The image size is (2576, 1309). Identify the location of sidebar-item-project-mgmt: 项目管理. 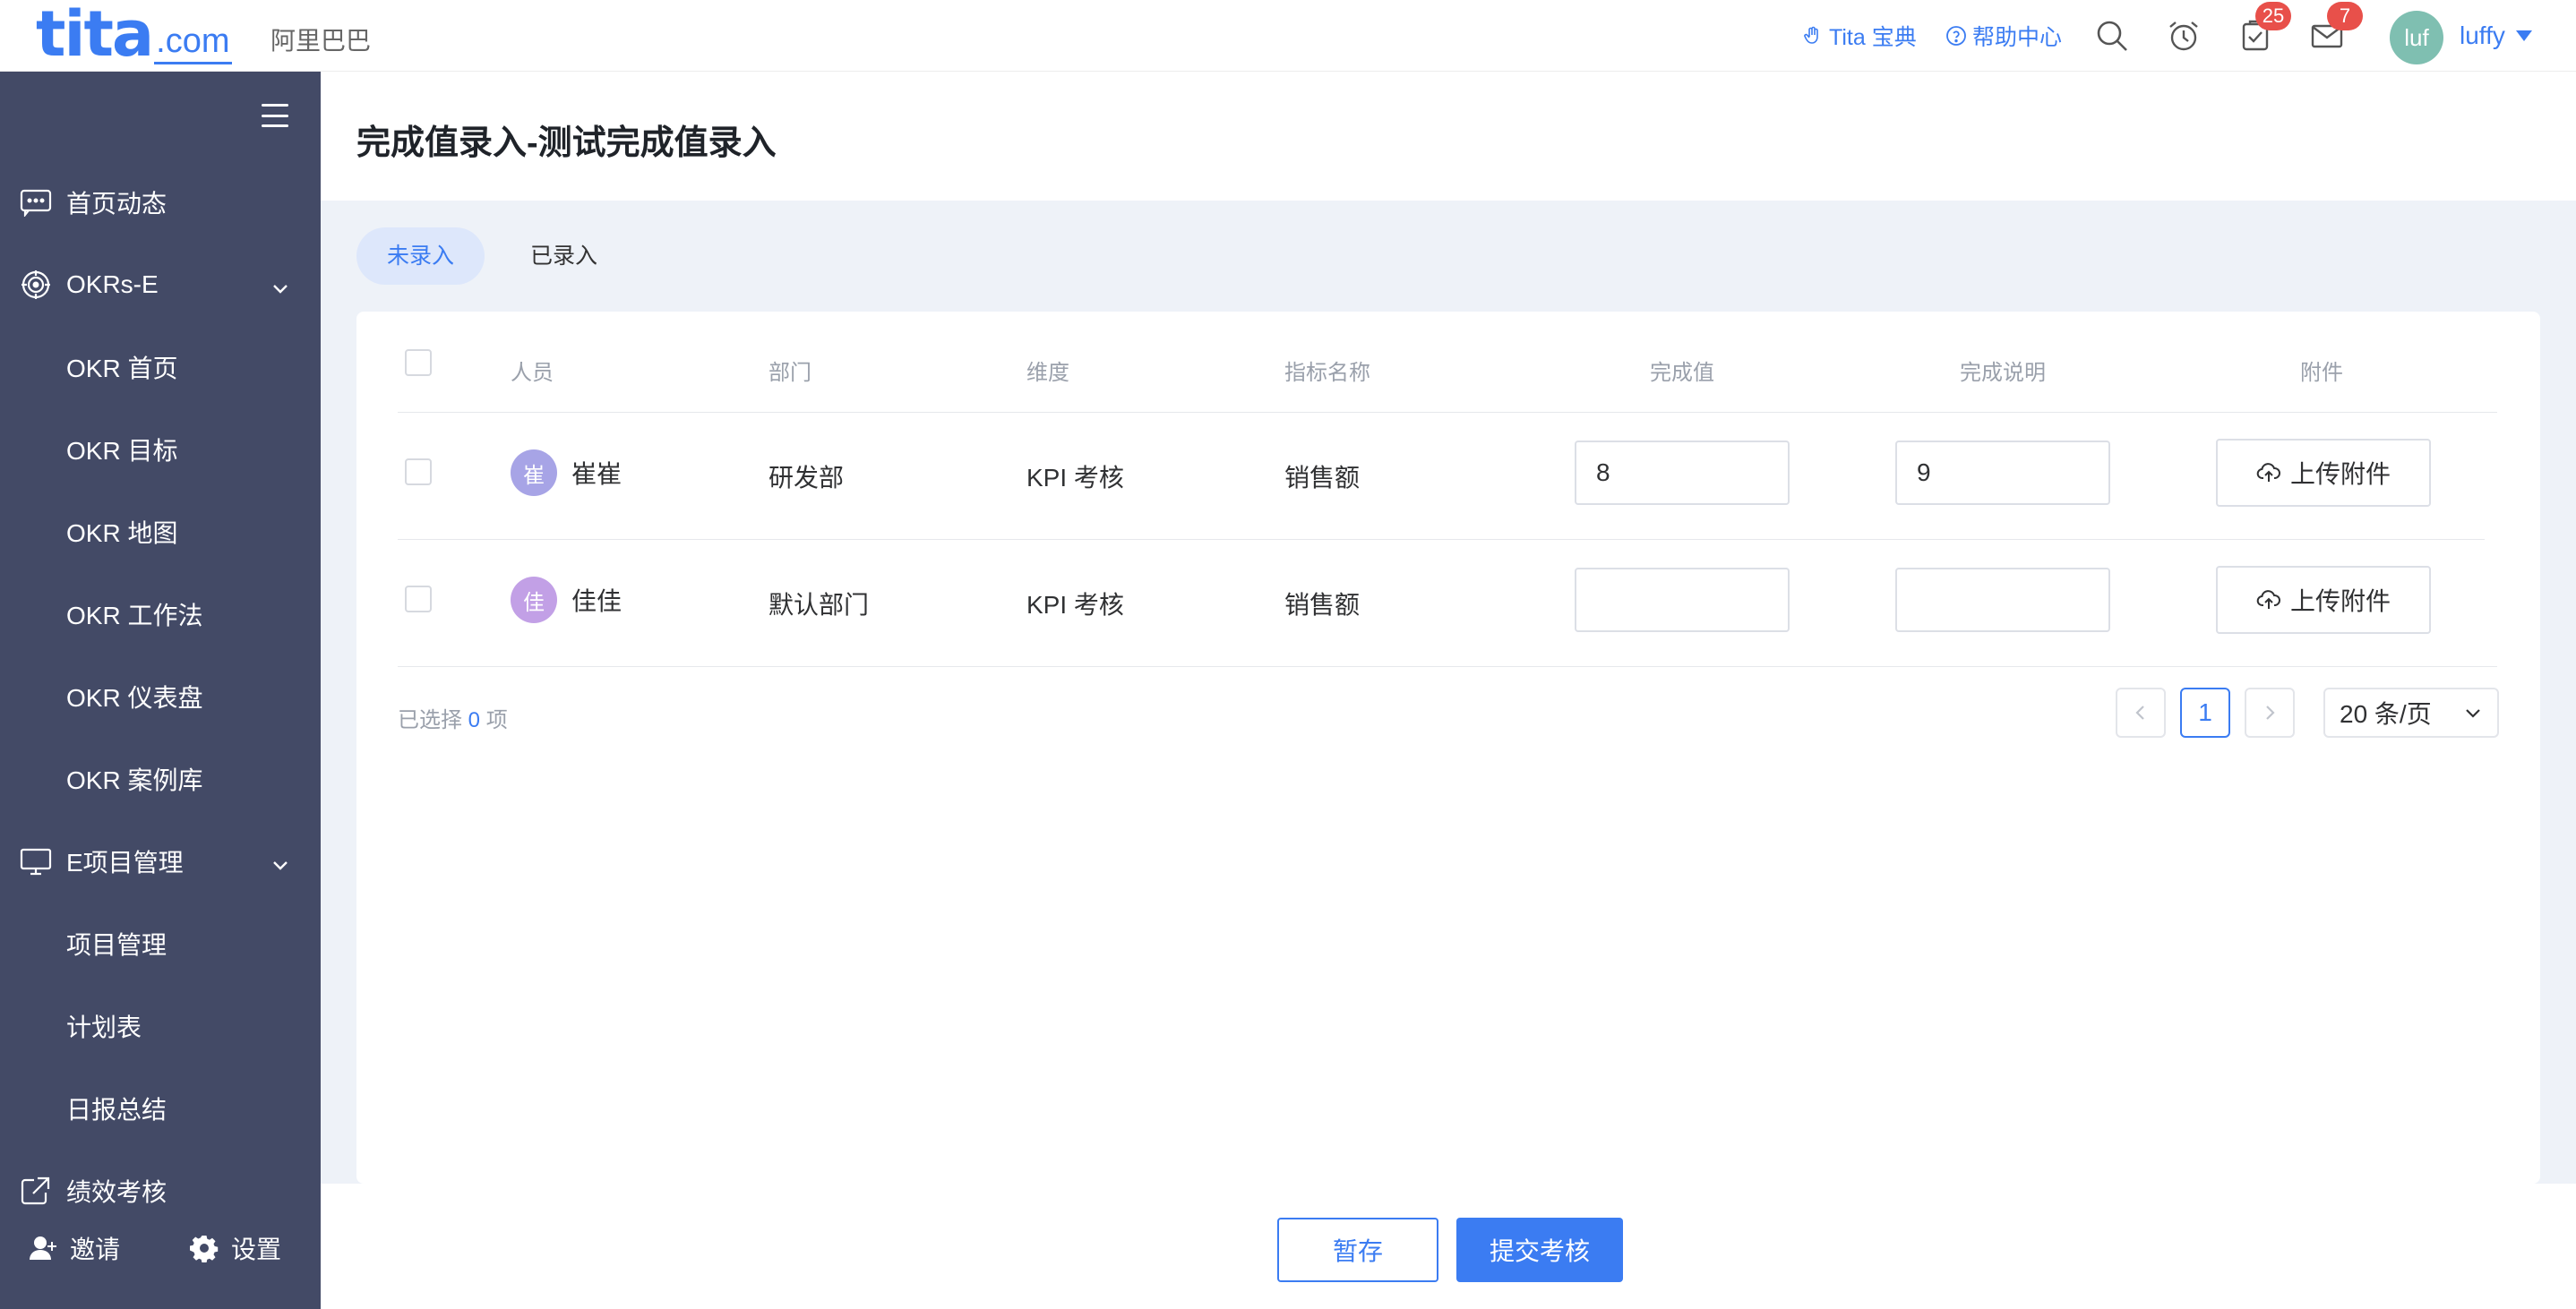
(160, 944).